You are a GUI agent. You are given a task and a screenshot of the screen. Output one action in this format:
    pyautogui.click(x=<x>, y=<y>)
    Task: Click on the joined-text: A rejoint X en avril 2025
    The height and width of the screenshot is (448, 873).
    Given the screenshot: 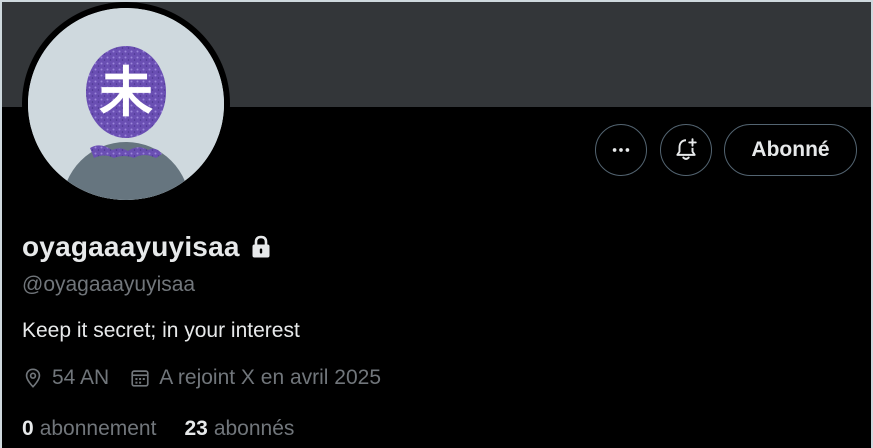 What is the action you would take?
    pyautogui.click(x=270, y=377)
    